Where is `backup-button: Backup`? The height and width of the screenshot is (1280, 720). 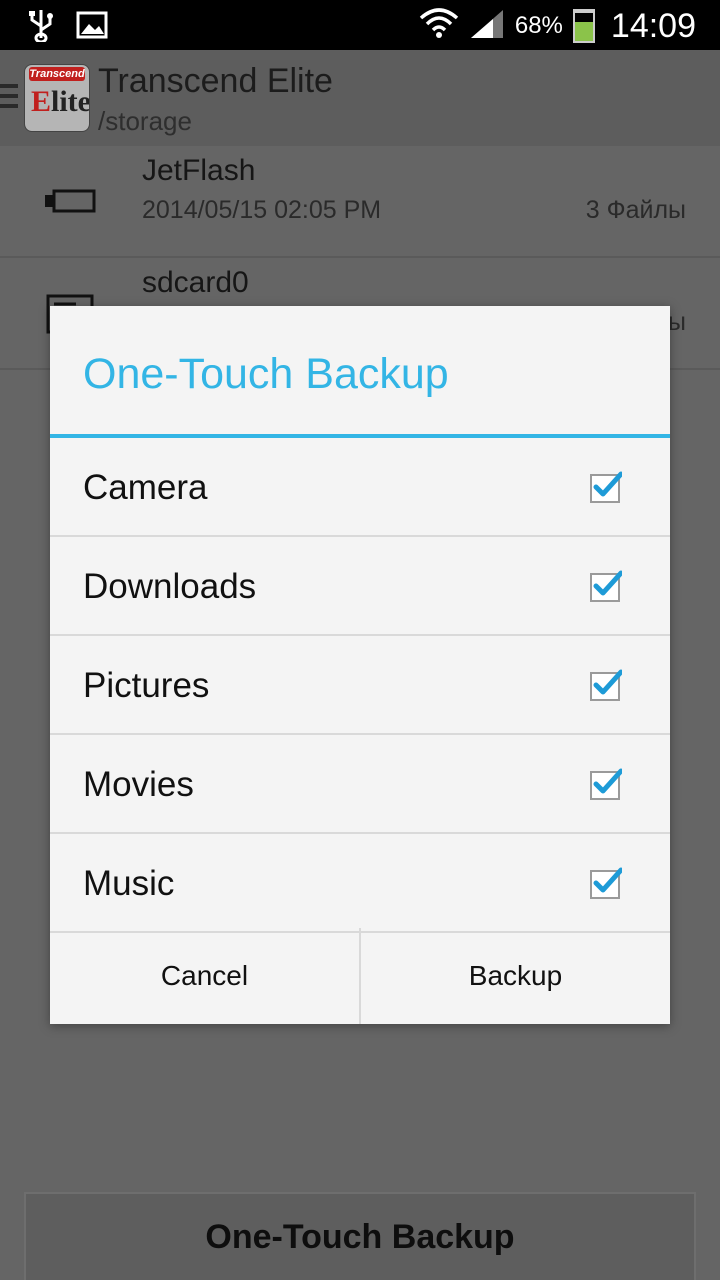
backup-button: Backup is located at coordinates (514, 976).